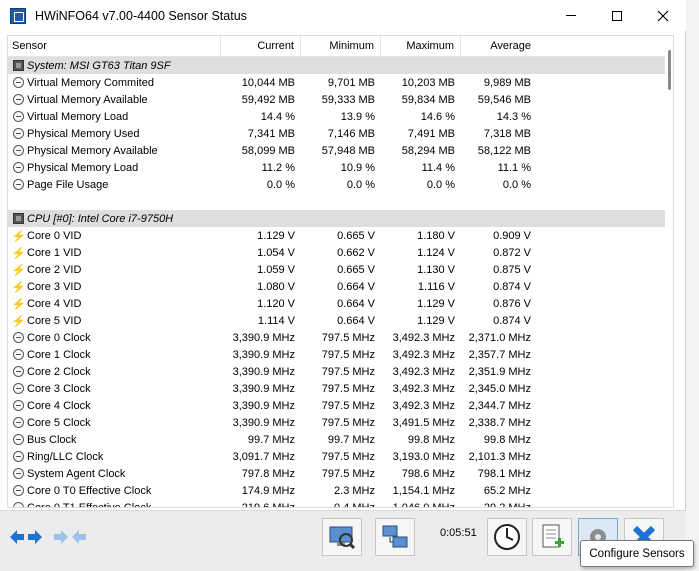 The width and height of the screenshot is (699, 571). Describe the element at coordinates (421, 46) in the screenshot. I see `column-header-maximum: Maximum` at that location.